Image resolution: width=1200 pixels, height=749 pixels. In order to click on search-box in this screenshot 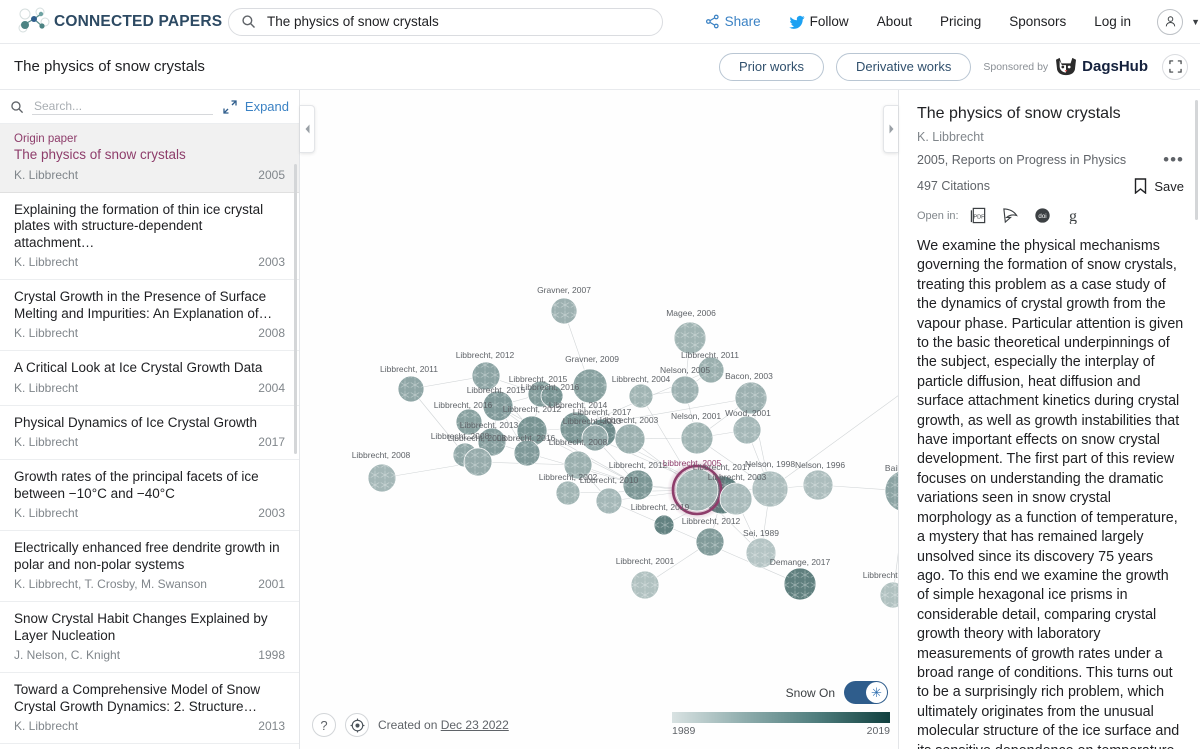, I will do `click(445, 21)`.